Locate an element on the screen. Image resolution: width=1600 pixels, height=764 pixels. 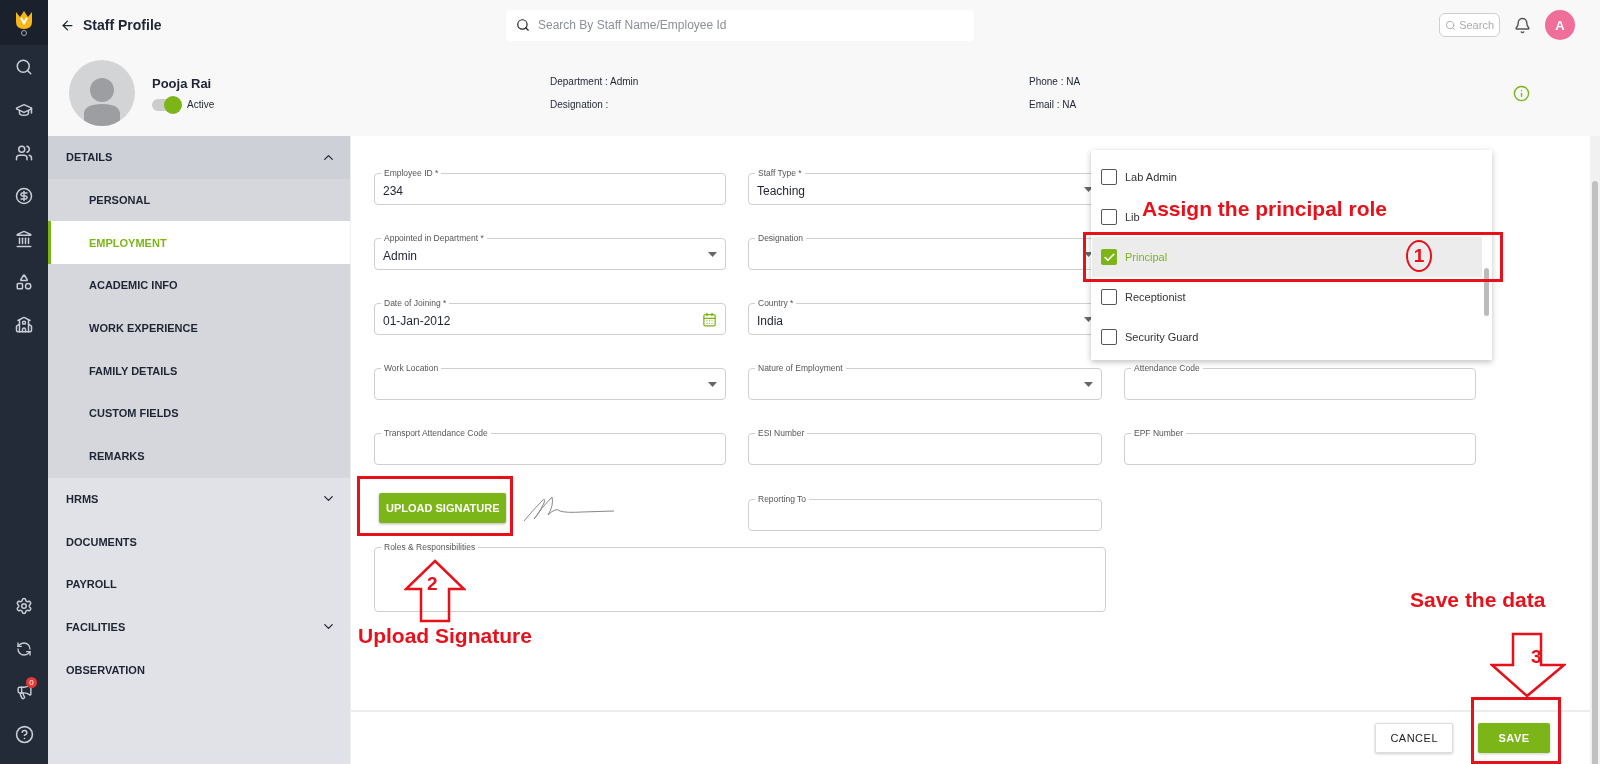
school-icon is located at coordinates (24, 324).